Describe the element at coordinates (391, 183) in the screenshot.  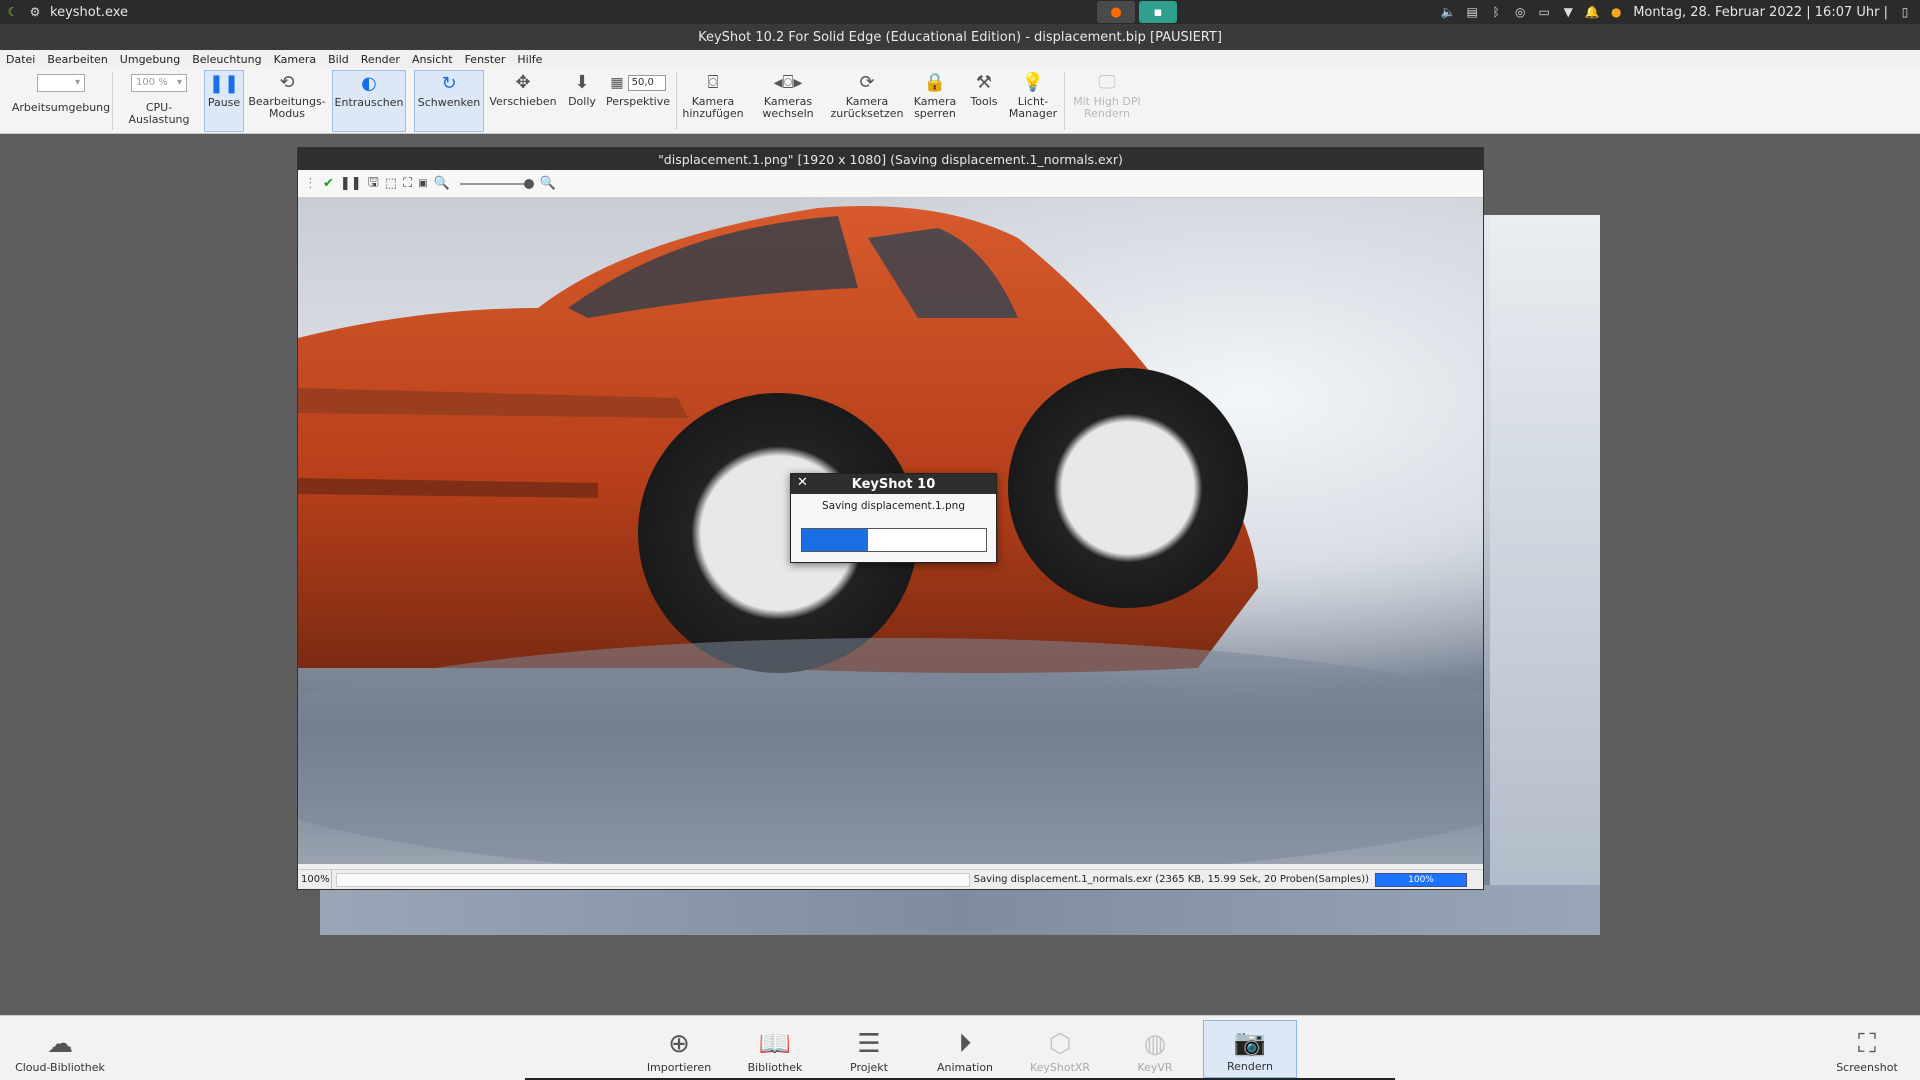
I see `crop-icon: ⬚` at that location.